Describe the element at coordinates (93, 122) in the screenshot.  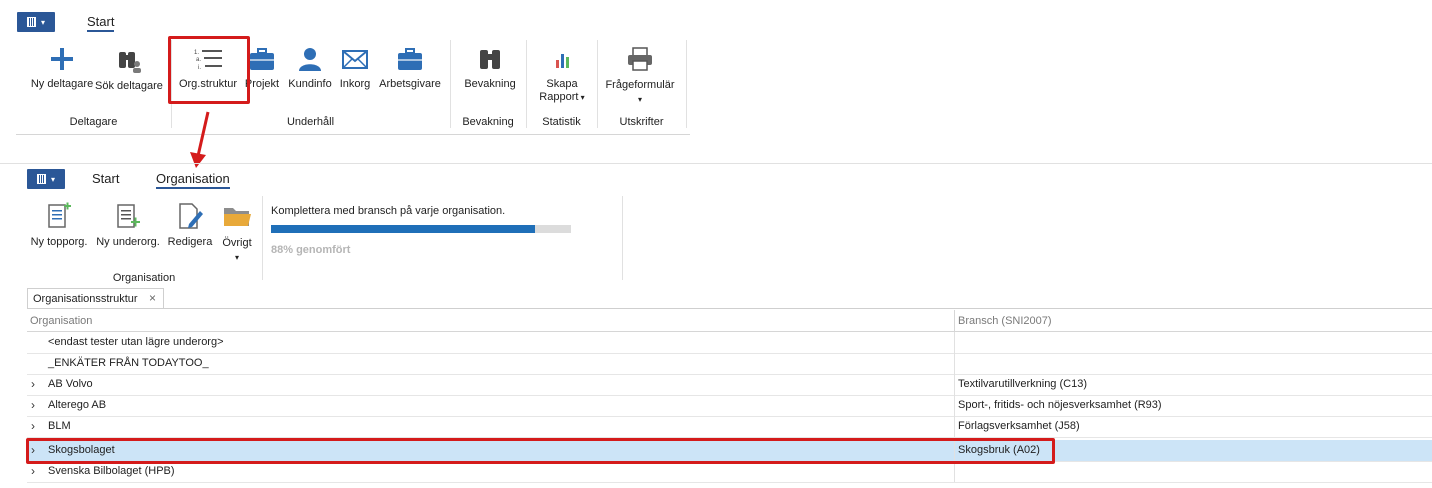
I see `group-label-deltagare: Deltagare` at that location.